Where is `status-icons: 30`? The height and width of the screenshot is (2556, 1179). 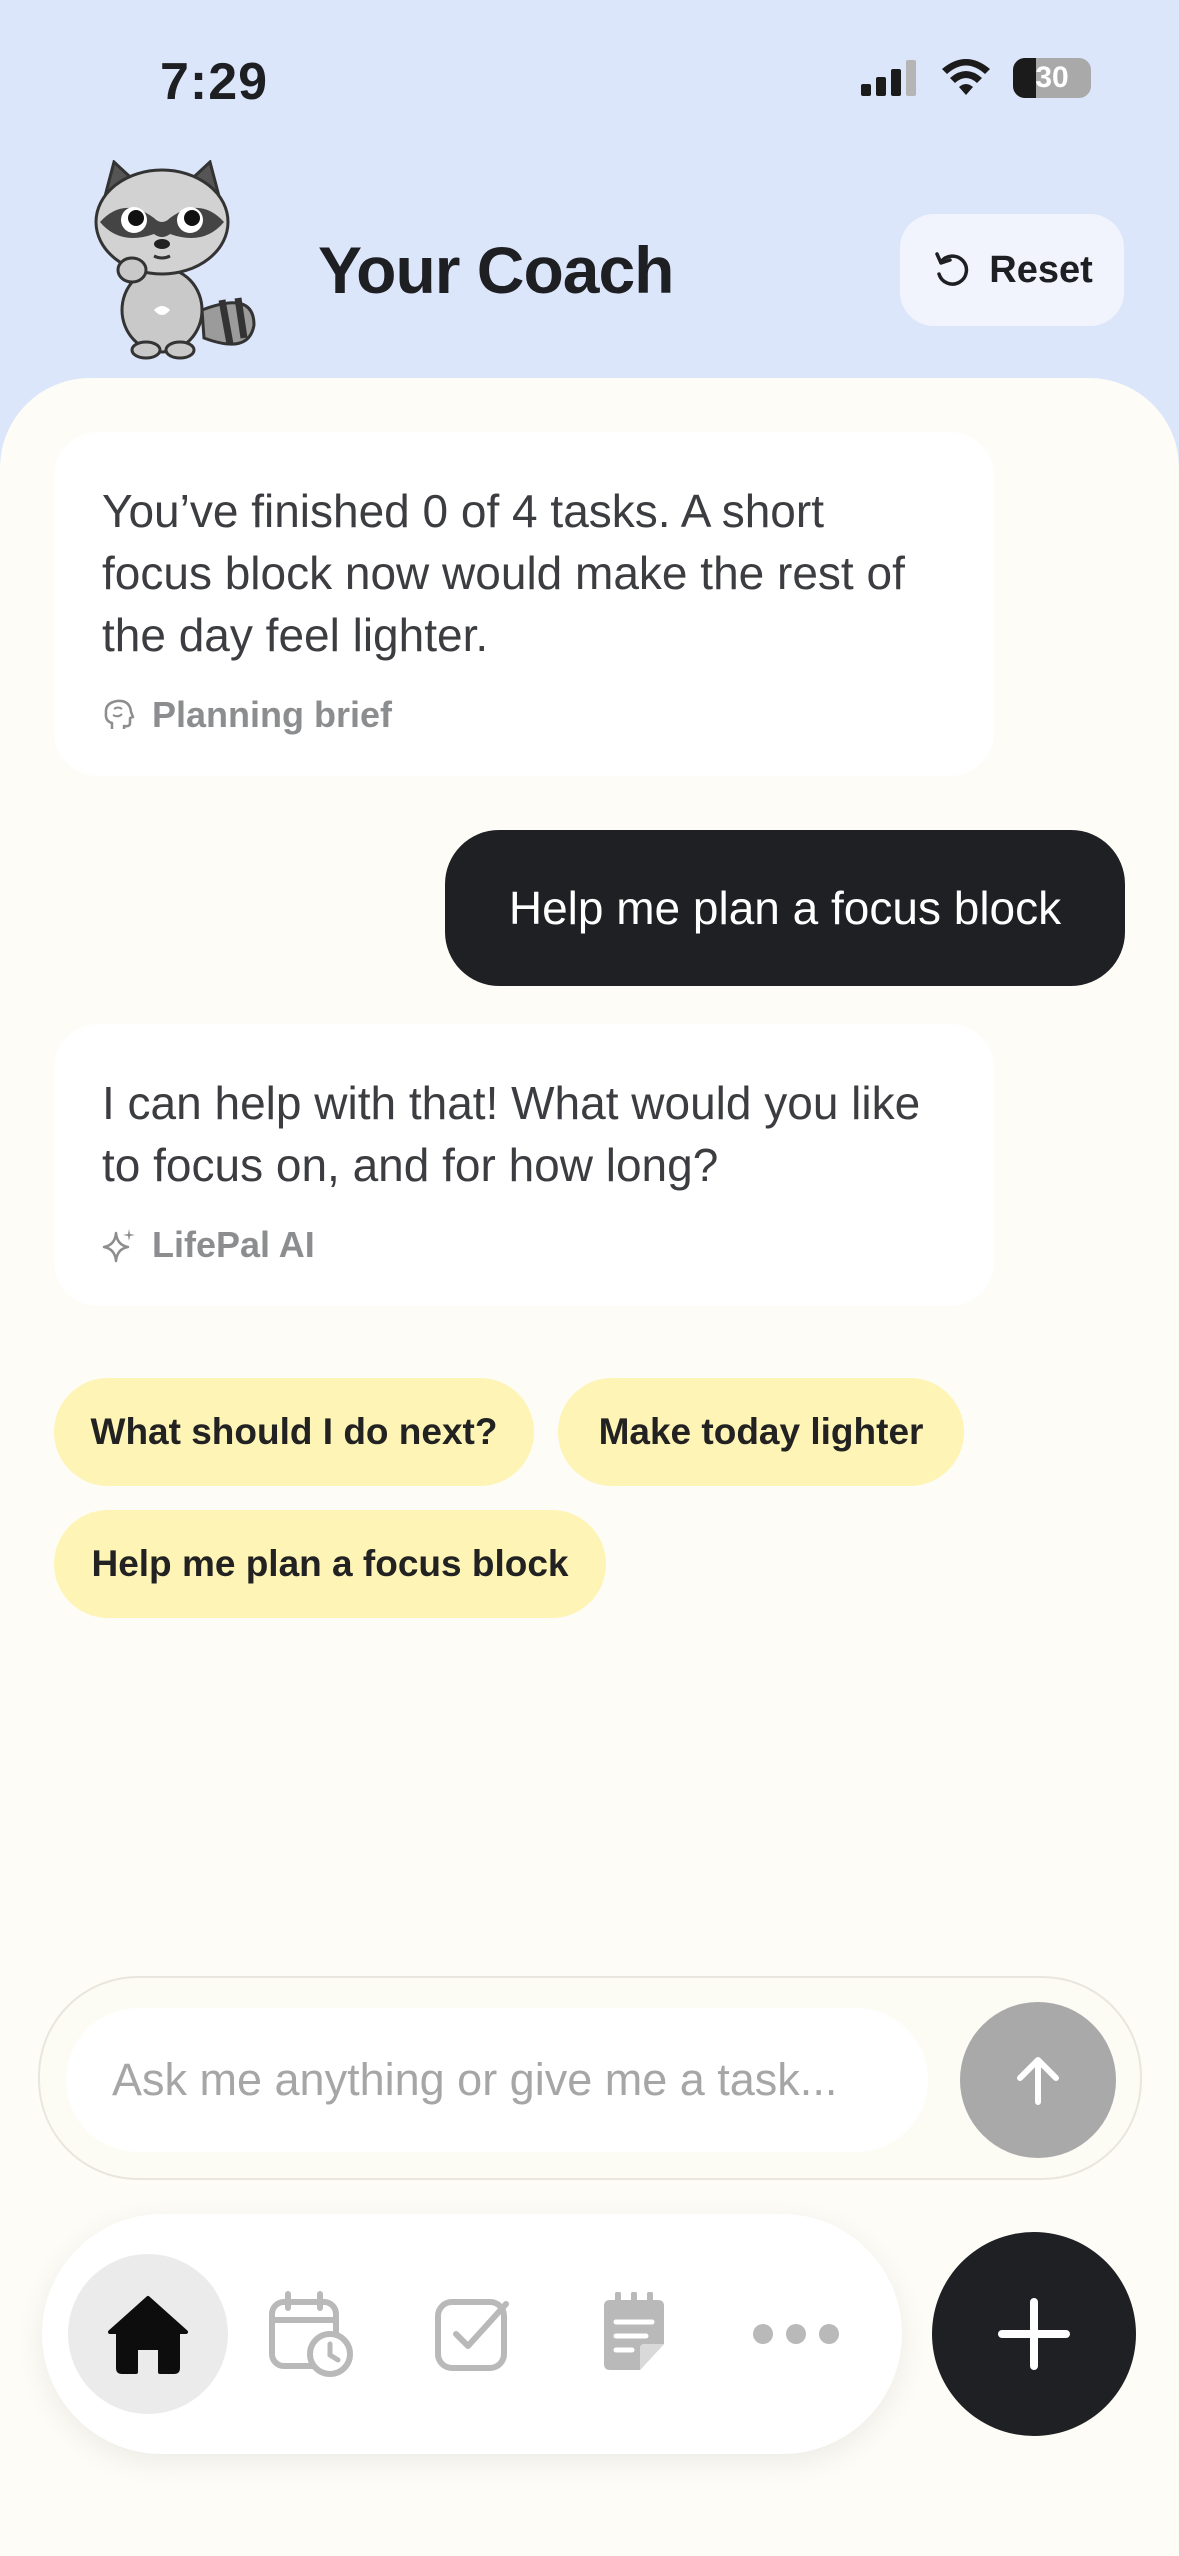 status-icons: 30 is located at coordinates (976, 78).